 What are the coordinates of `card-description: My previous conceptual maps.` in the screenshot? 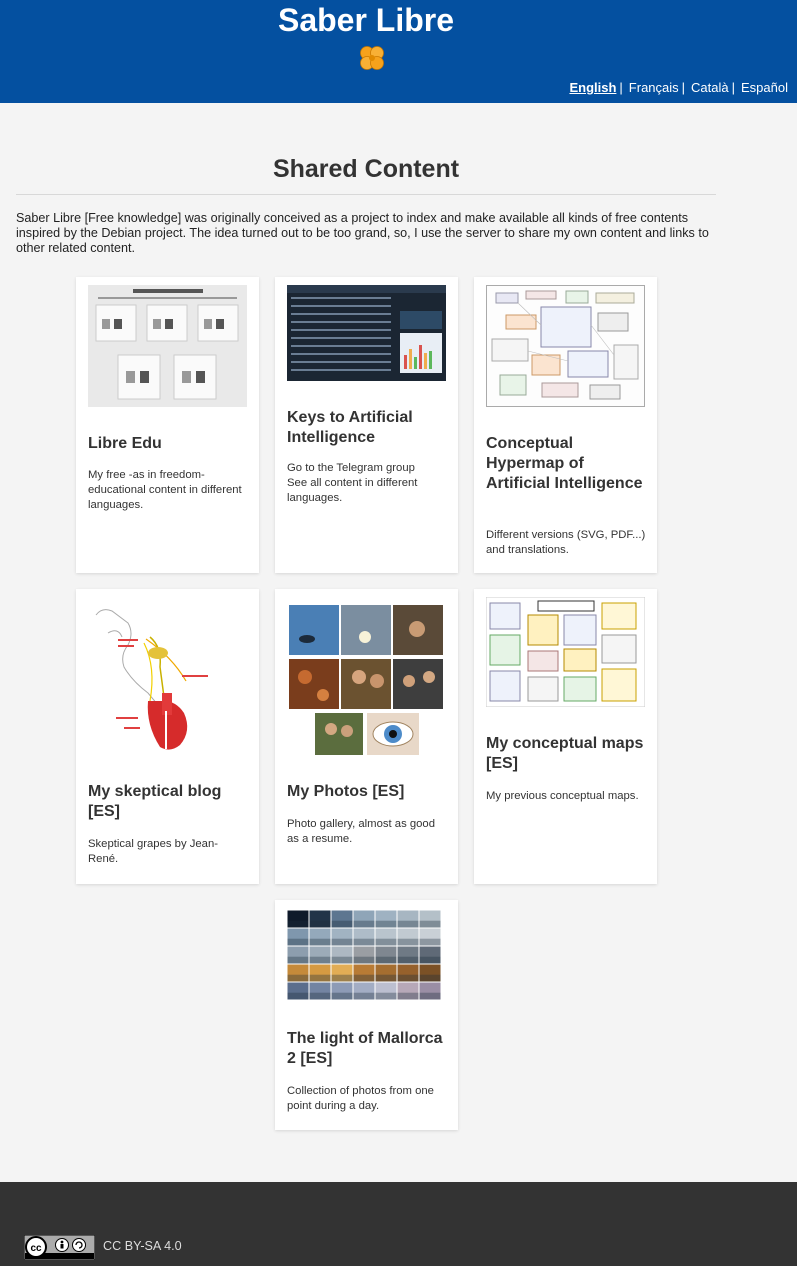 It's located at (562, 796).